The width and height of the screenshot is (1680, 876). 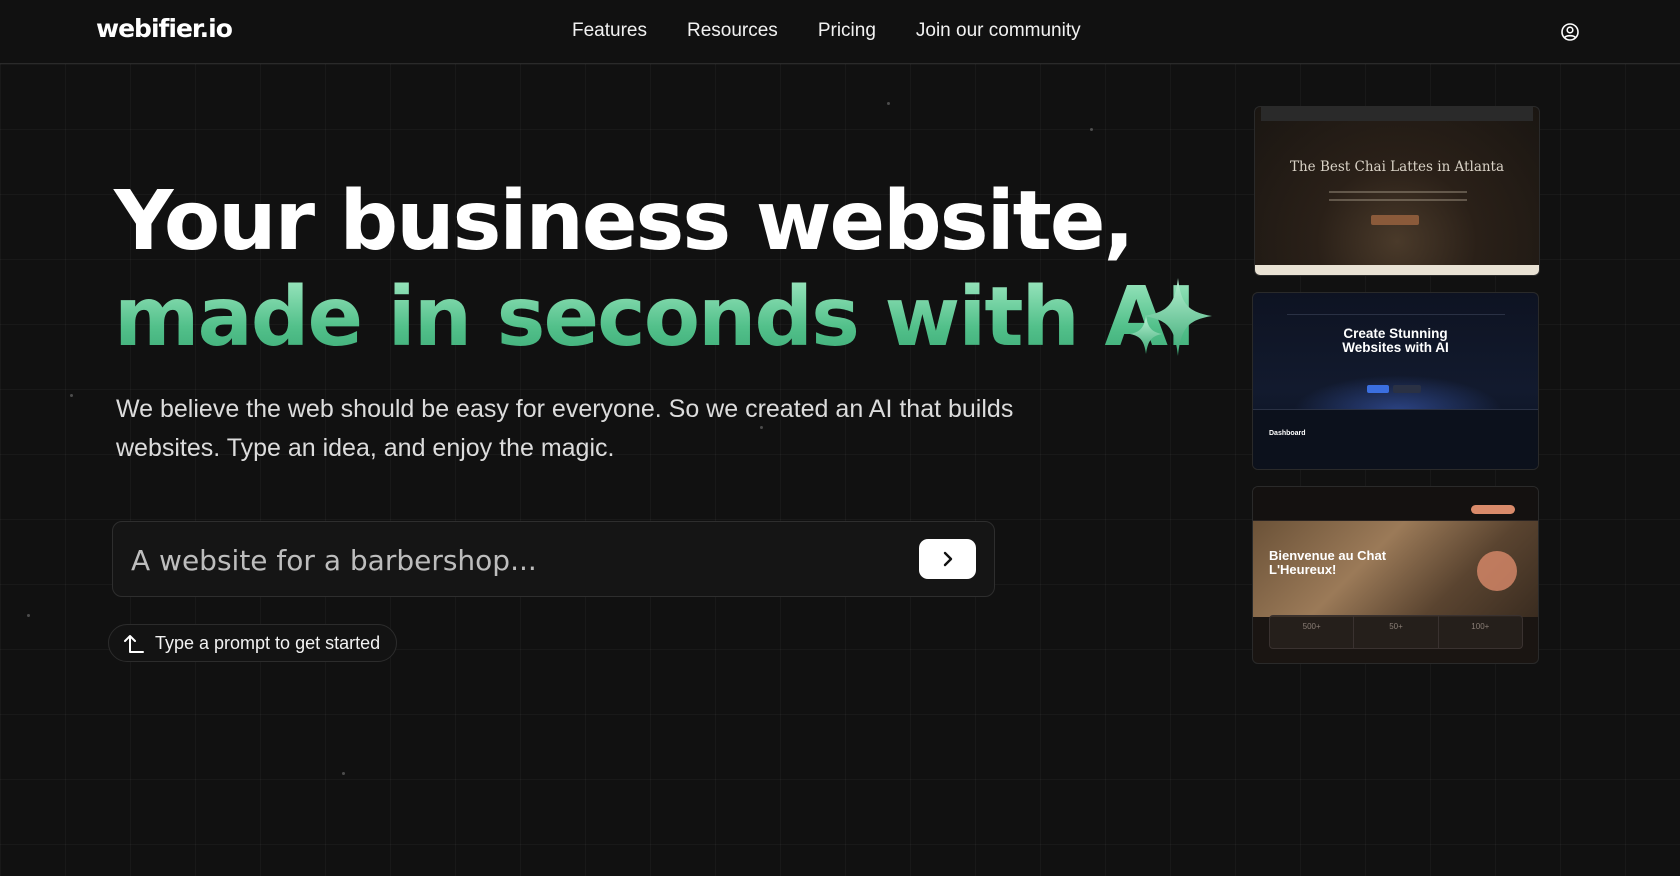 I want to click on preview-dashboard: Dashboard, so click(x=1395, y=439).